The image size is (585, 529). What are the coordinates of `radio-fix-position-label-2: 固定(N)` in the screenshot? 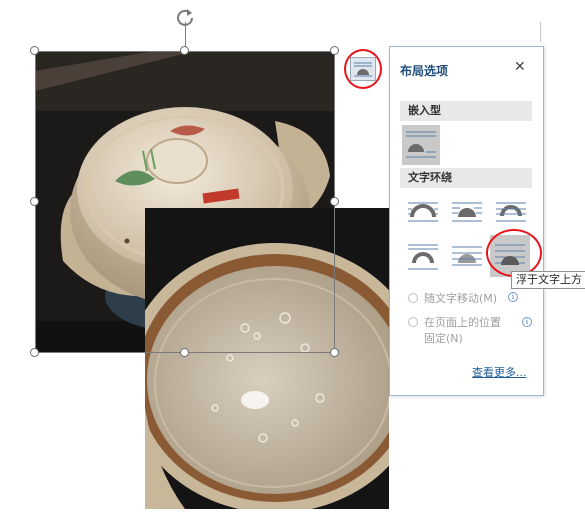 It's located at (443, 338).